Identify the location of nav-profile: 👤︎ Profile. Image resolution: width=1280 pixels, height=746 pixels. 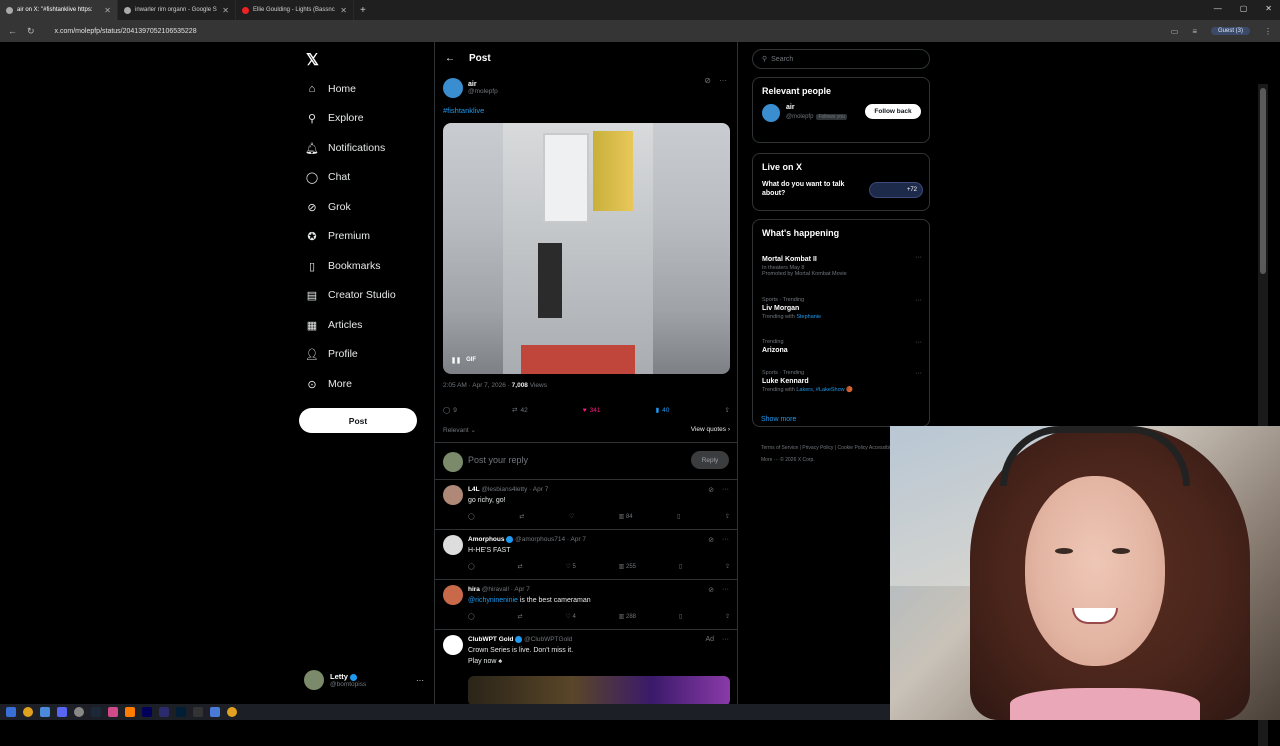
(331, 354).